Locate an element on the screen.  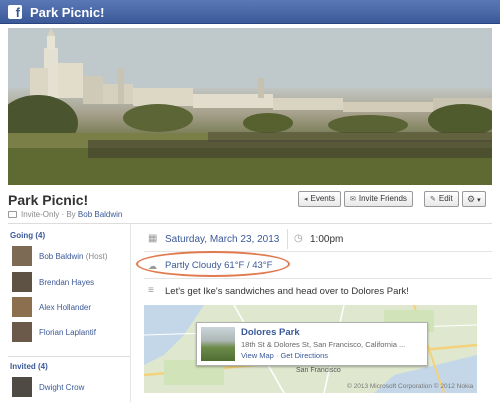
map-links: View Map · Get Directions is located at coordinates (284, 355).